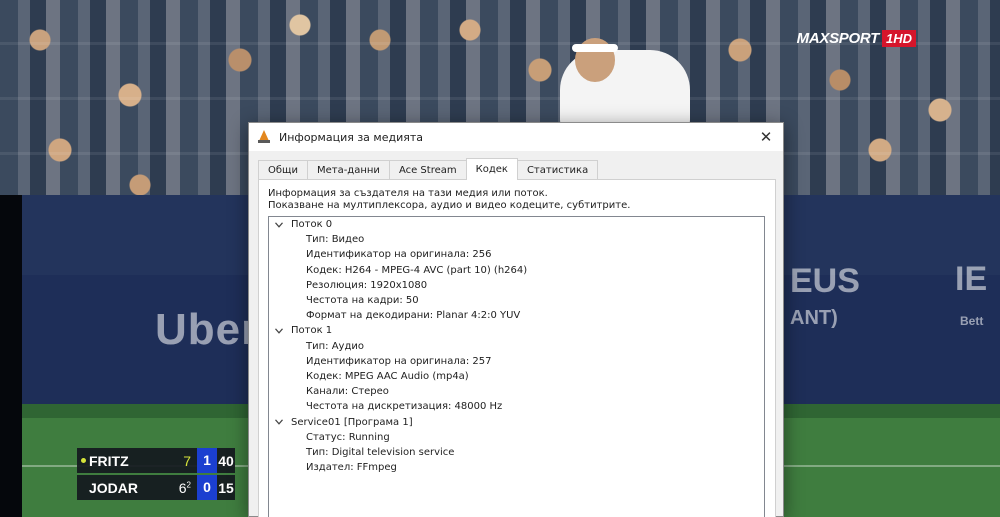  I want to click on tree-item: Кодек: MPEG AAC Audio (mp4a), so click(516, 376).